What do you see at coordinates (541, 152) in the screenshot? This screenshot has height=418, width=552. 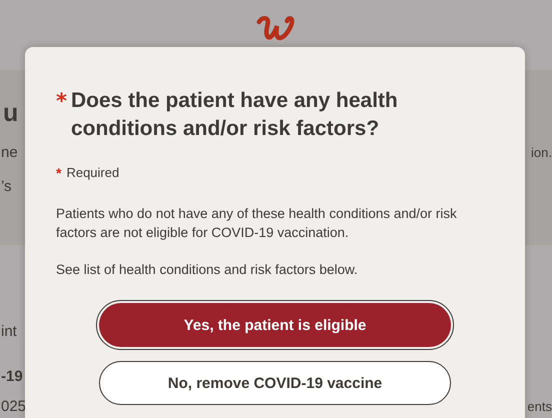 I see `page-text: ion.` at bounding box center [541, 152].